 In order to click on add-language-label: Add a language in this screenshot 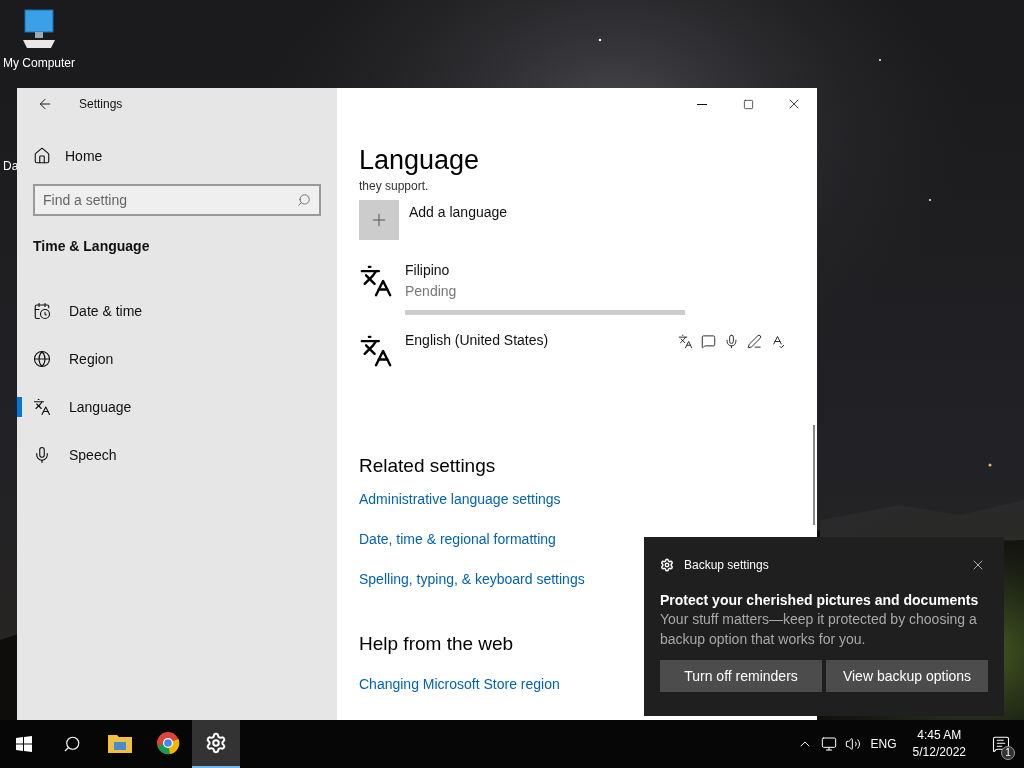, I will do `click(458, 212)`.